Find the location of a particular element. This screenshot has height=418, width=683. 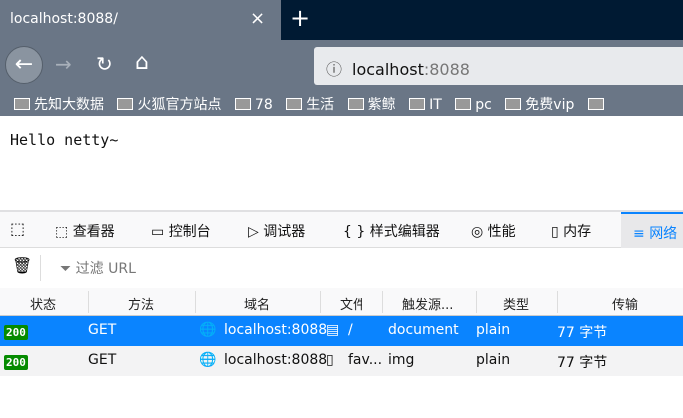

url-bar: ⓘ localhost:8088 is located at coordinates (498, 66).